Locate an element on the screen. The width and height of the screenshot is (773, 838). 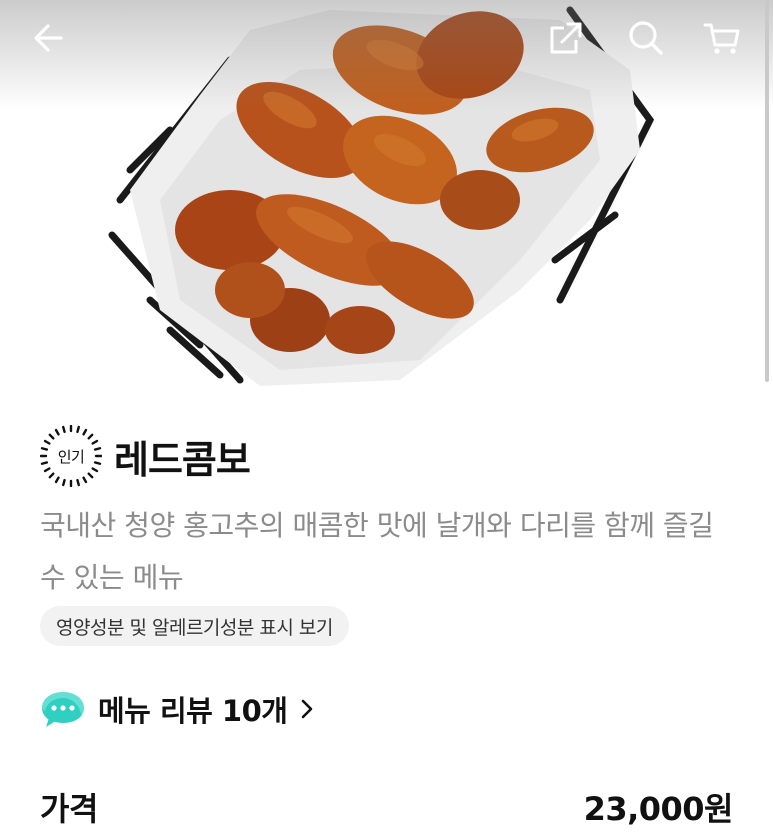
share-icon is located at coordinates (566, 38).